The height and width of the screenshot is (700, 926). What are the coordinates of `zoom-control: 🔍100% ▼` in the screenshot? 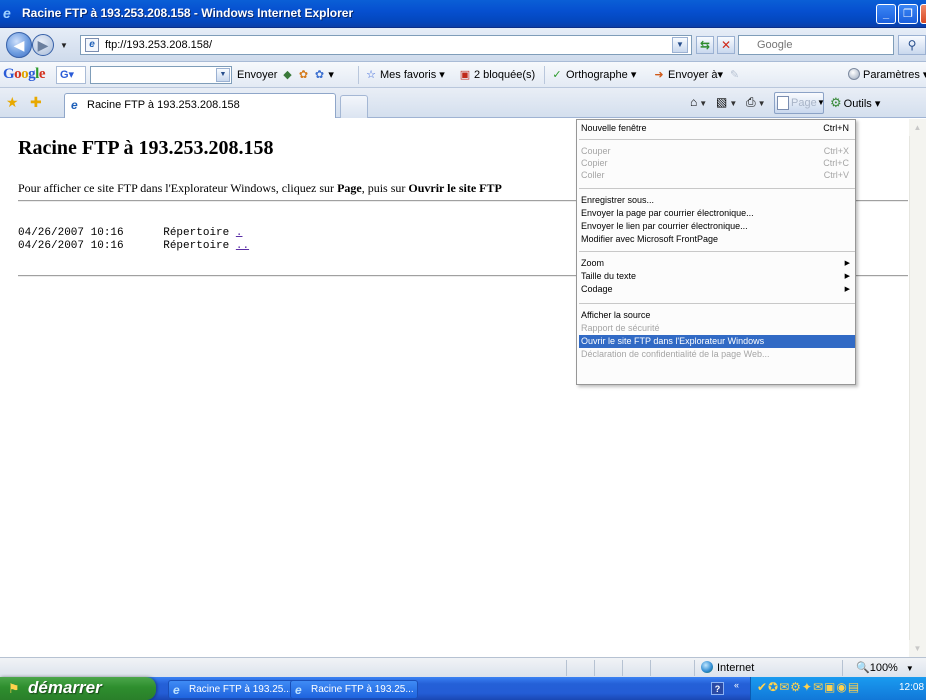 It's located at (885, 667).